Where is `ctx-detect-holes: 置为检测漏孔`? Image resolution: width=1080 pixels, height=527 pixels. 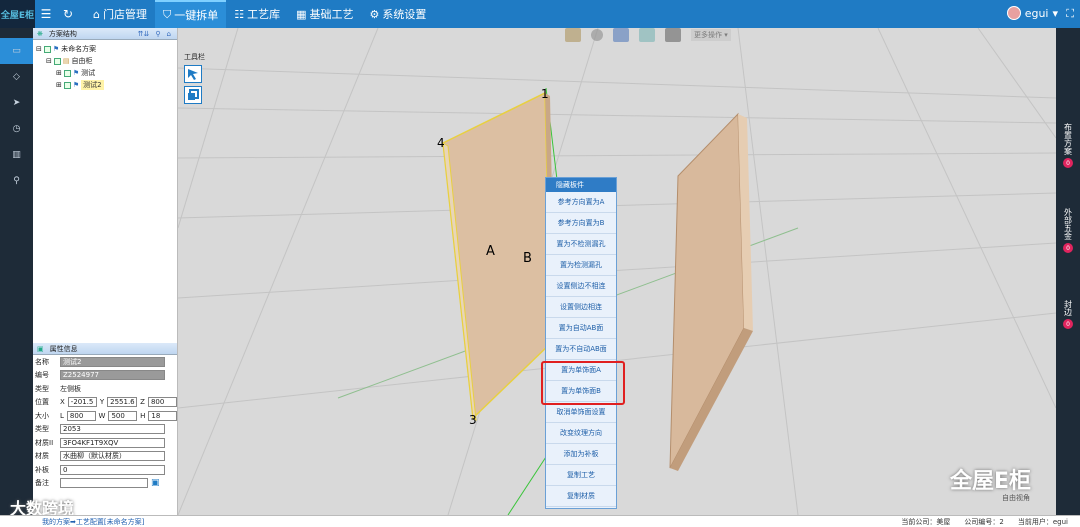 ctx-detect-holes: 置为检测漏孔 is located at coordinates (581, 265).